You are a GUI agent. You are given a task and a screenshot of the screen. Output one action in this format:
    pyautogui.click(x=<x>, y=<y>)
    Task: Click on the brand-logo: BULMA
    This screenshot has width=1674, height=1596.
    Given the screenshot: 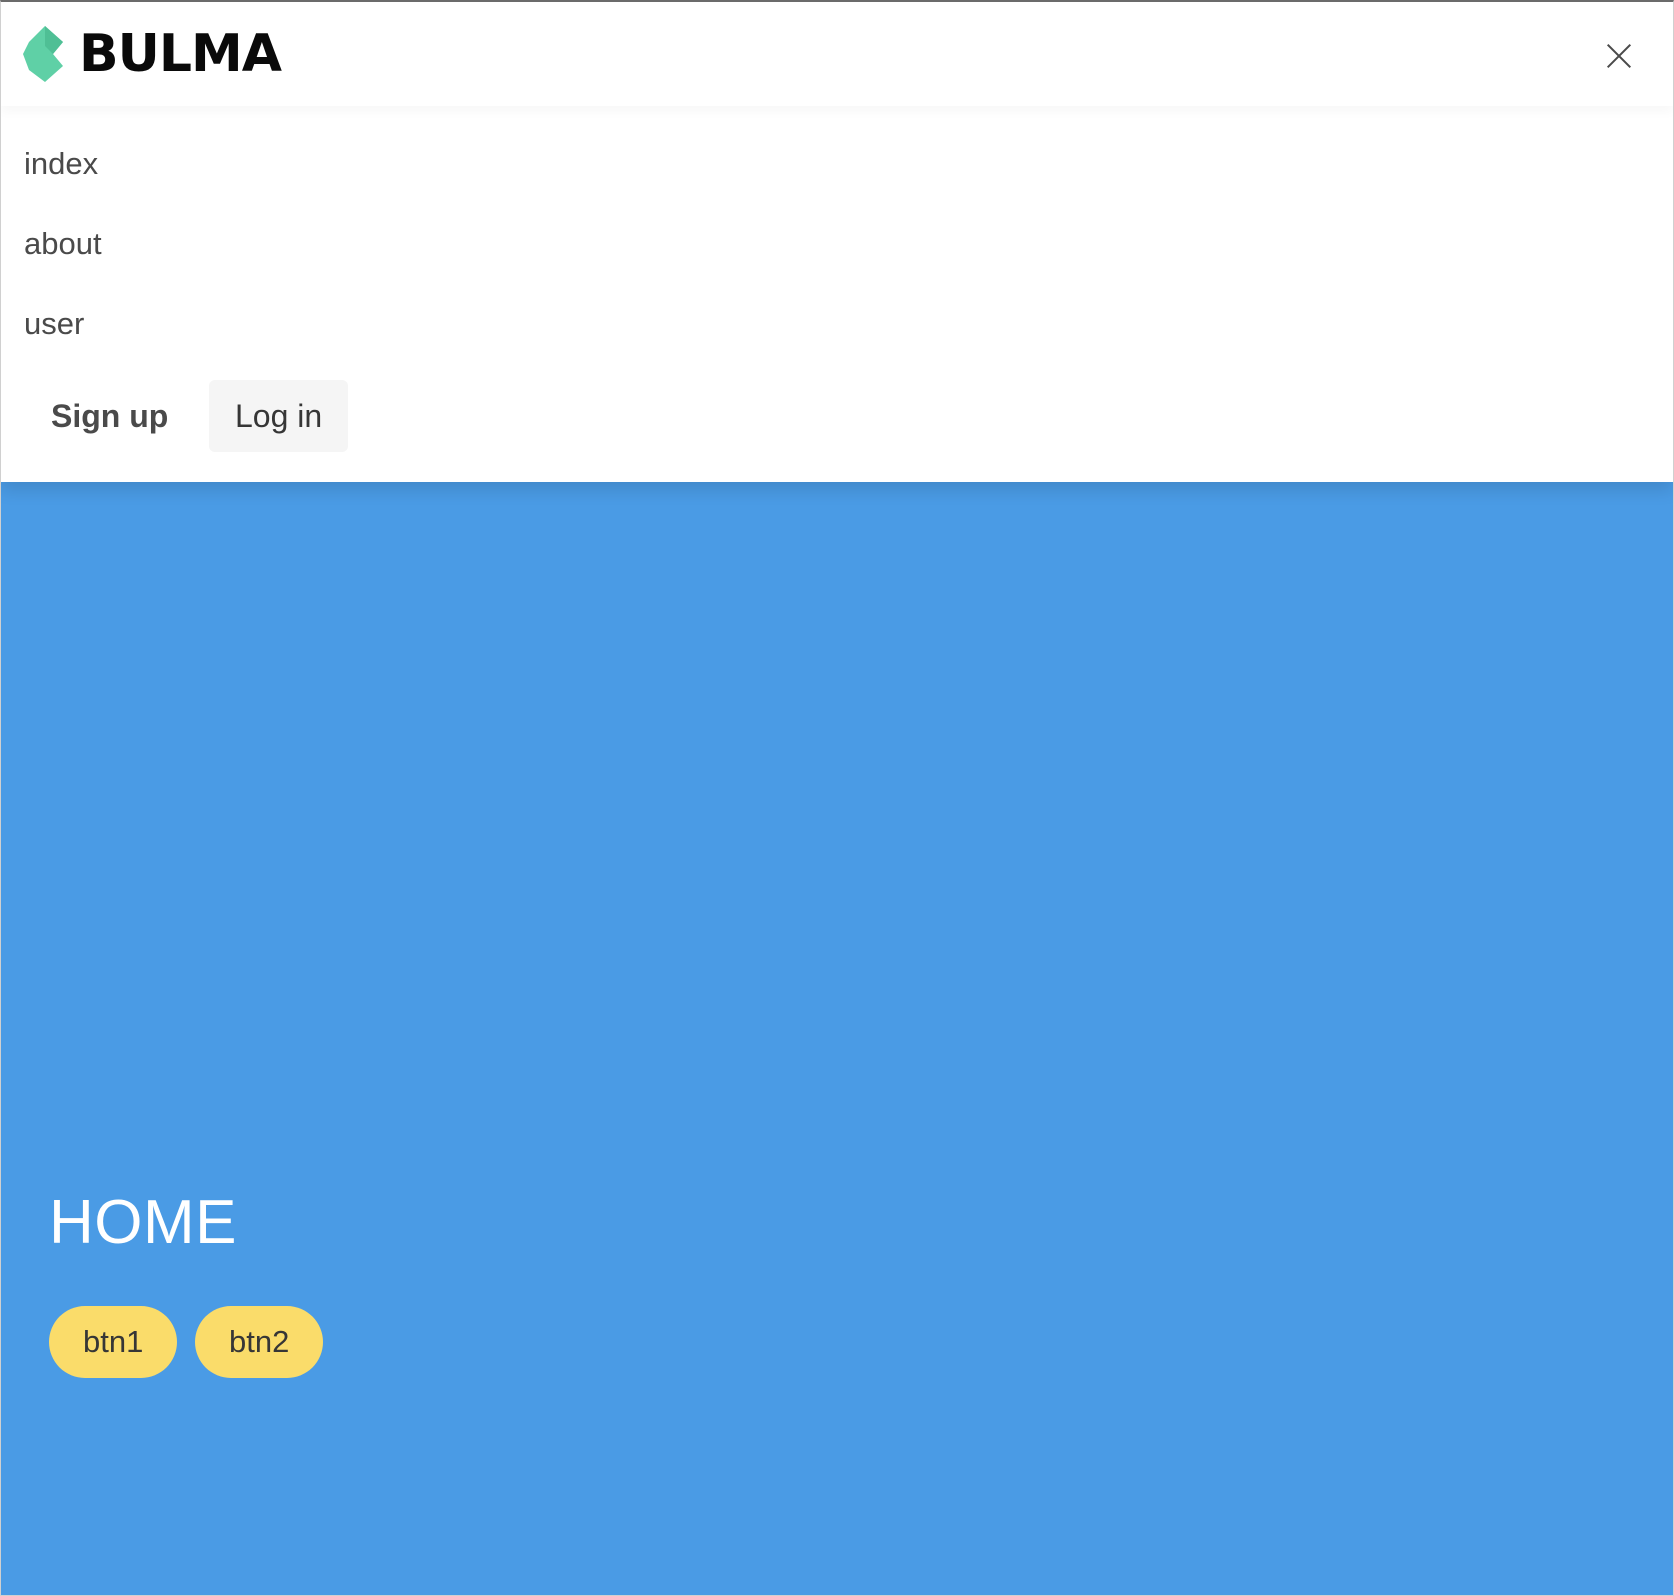 What is the action you would take?
    pyautogui.click(x=152, y=54)
    